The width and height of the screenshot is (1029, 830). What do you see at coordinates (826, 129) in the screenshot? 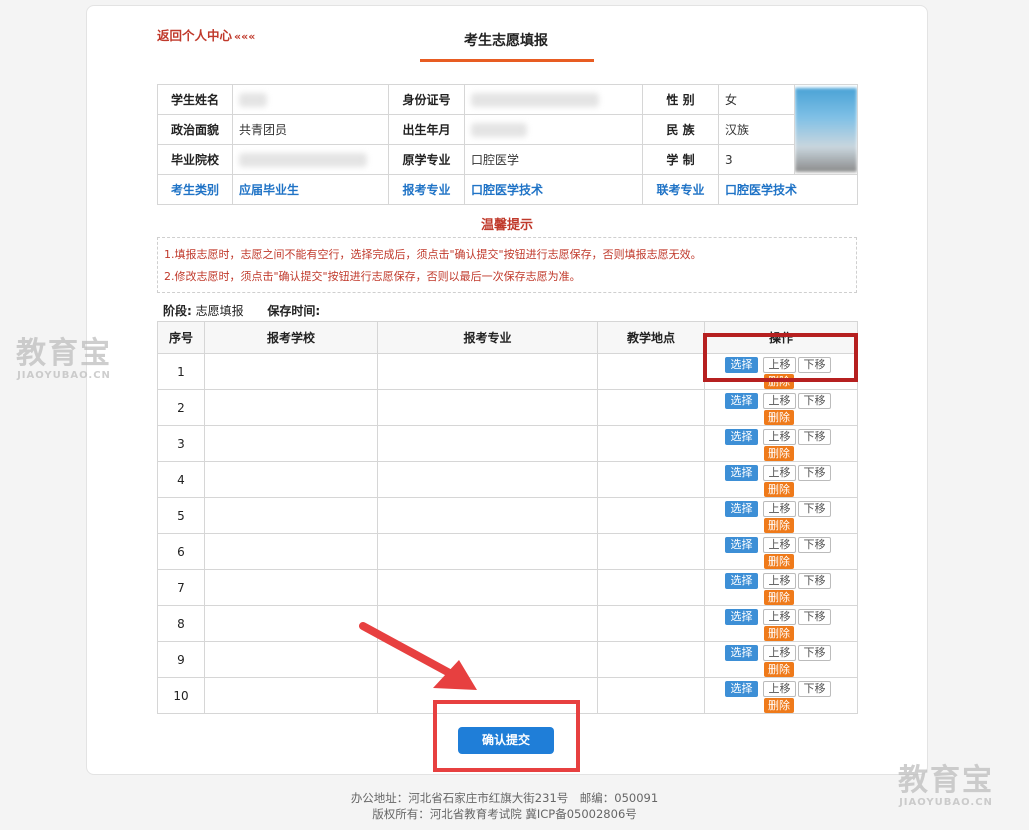
I see `photo-cell` at bounding box center [826, 129].